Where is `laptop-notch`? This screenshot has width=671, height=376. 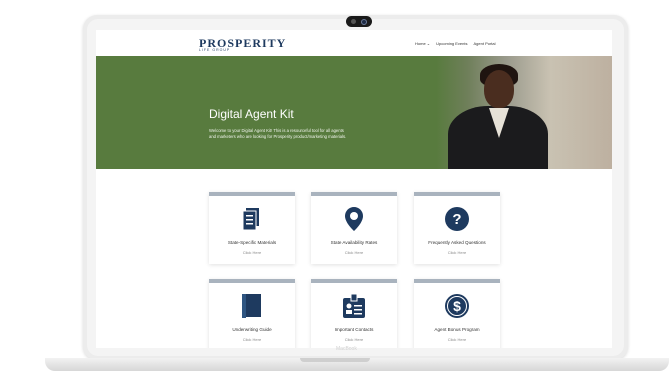 laptop-notch is located at coordinates (335, 360).